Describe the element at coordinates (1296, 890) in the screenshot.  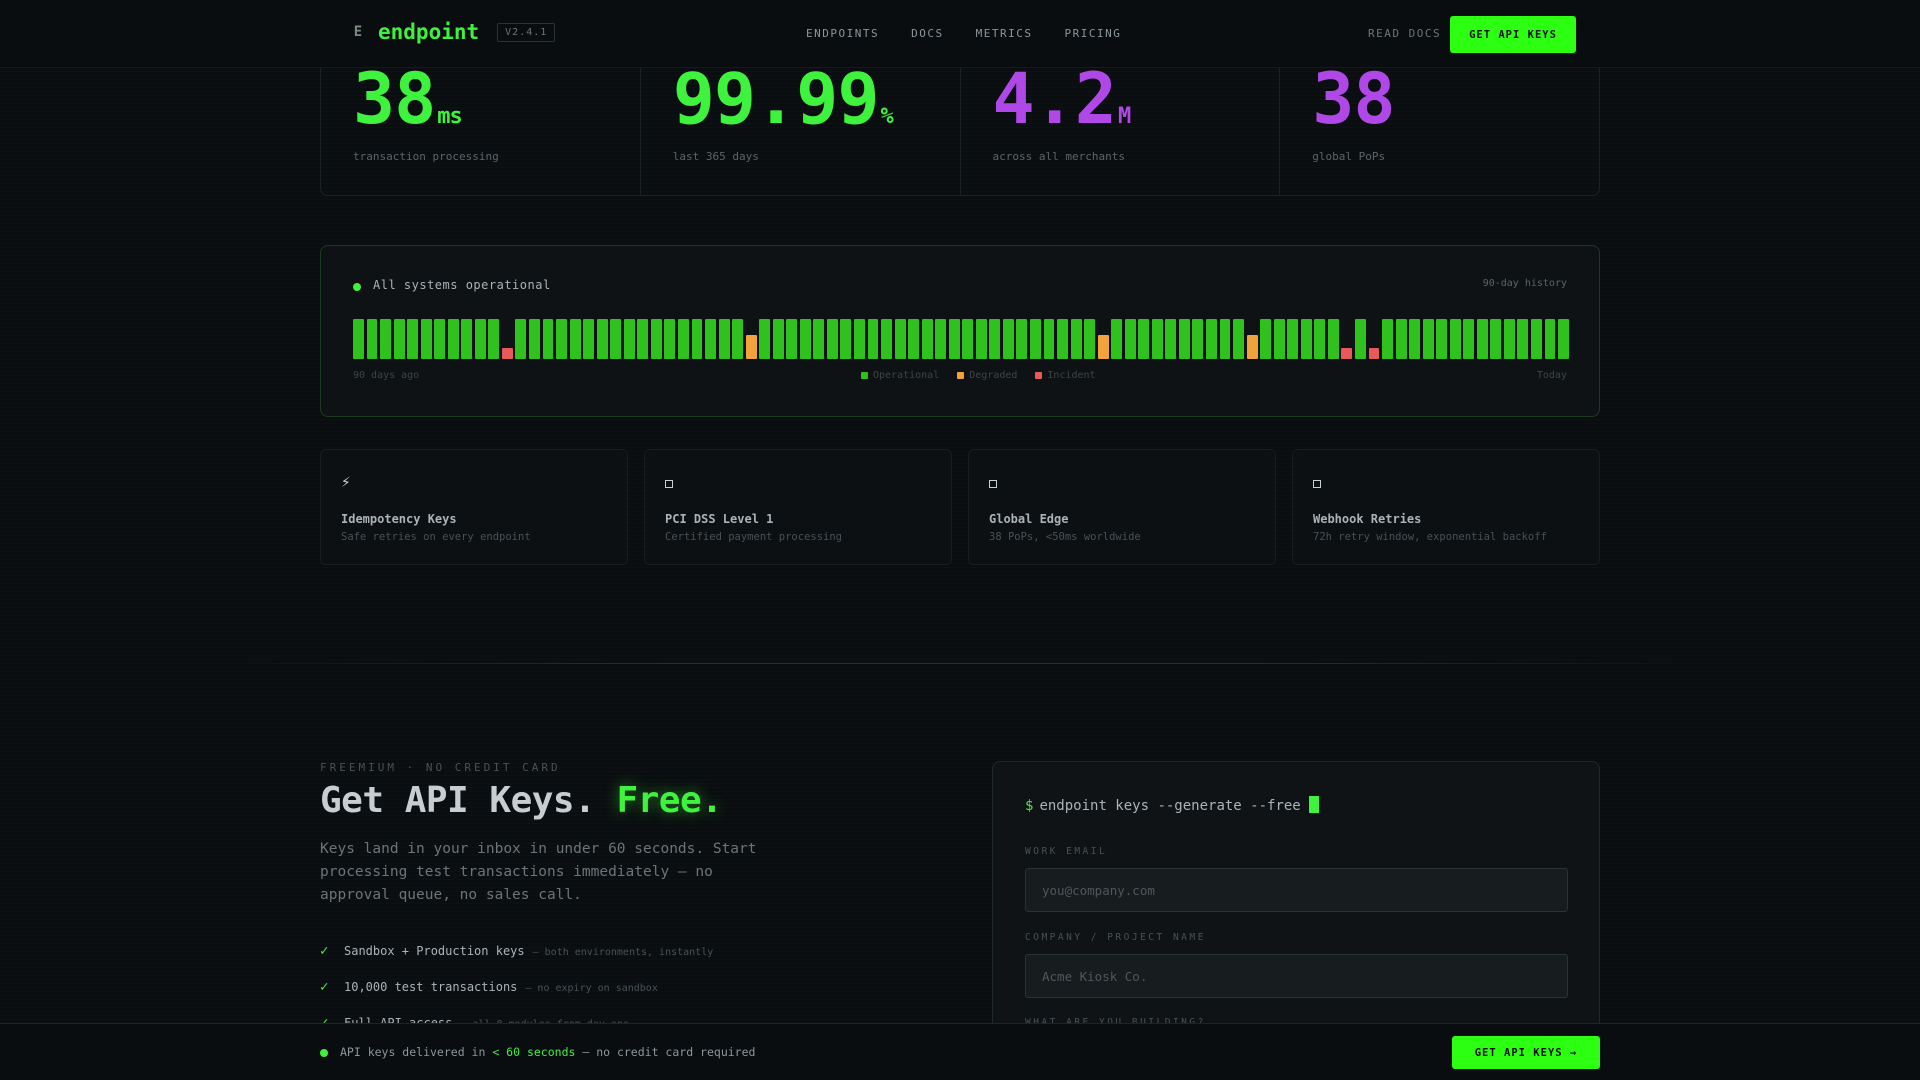
I see `email-field` at that location.